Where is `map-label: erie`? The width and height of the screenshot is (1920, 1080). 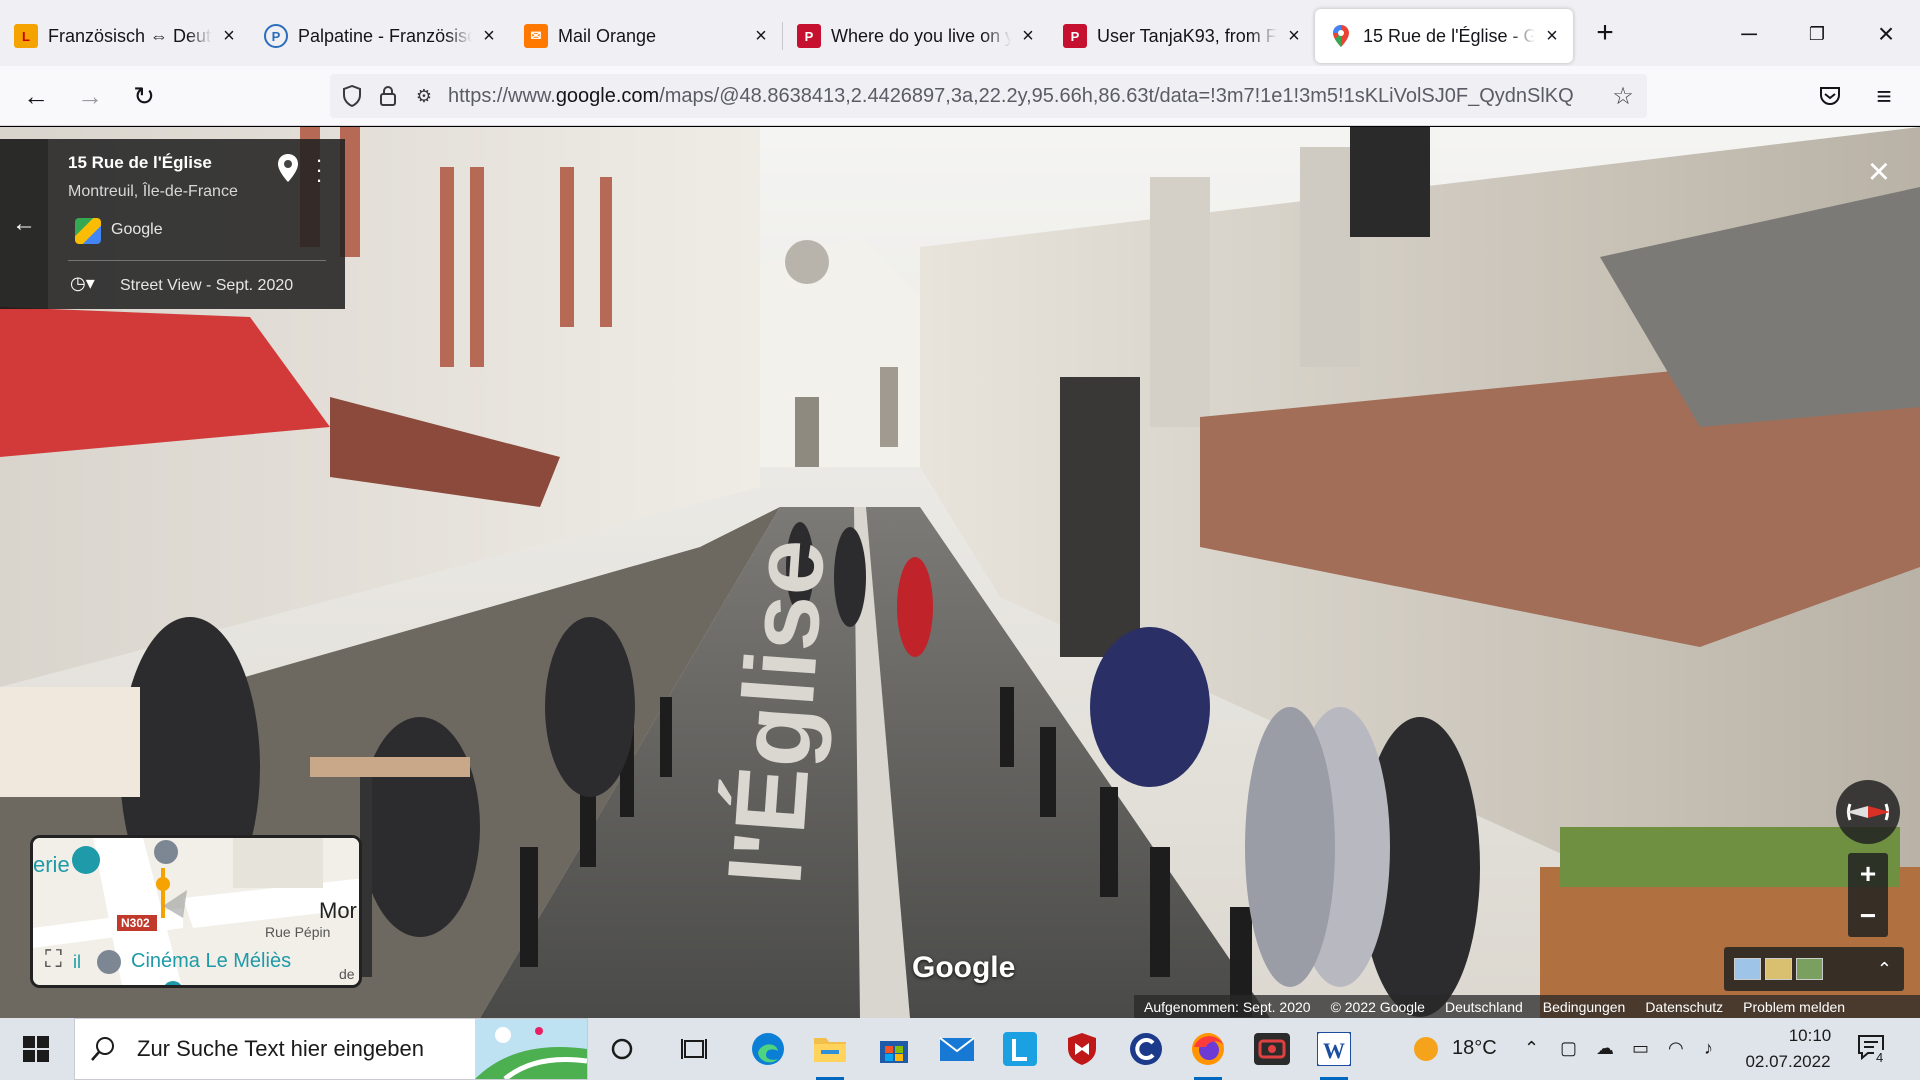 map-label: erie is located at coordinates (51, 864).